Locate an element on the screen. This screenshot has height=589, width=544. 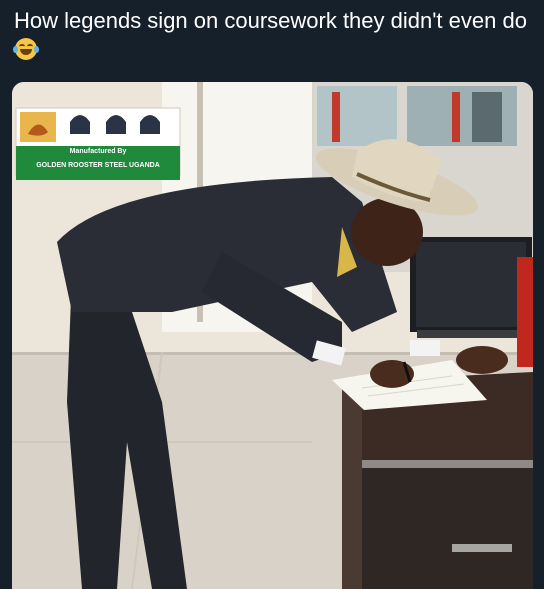
manufacturer-sign is located at coordinates (98, 143).